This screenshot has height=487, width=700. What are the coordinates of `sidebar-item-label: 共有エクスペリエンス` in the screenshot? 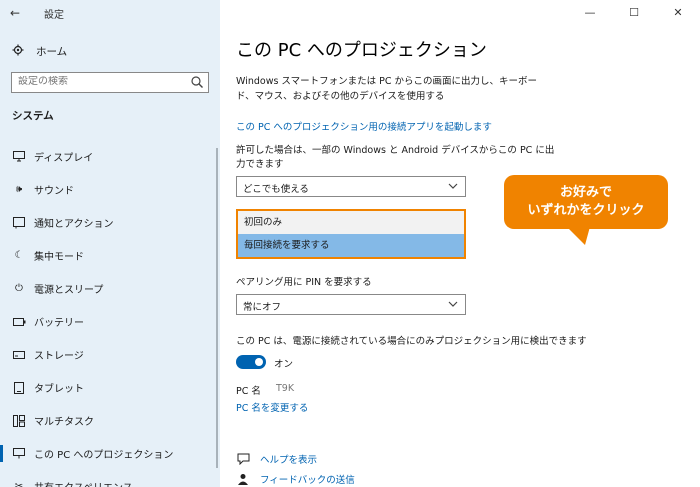 It's located at (83, 483).